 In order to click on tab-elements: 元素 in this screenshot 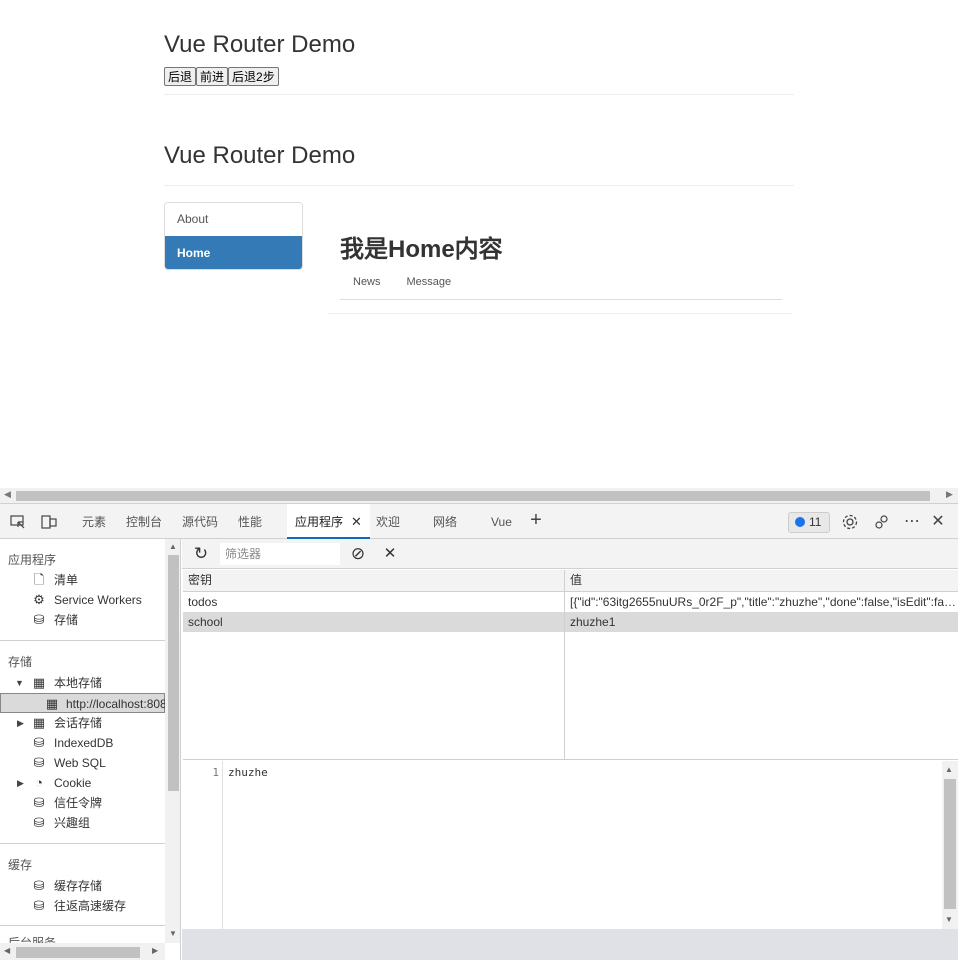, I will do `click(94, 521)`.